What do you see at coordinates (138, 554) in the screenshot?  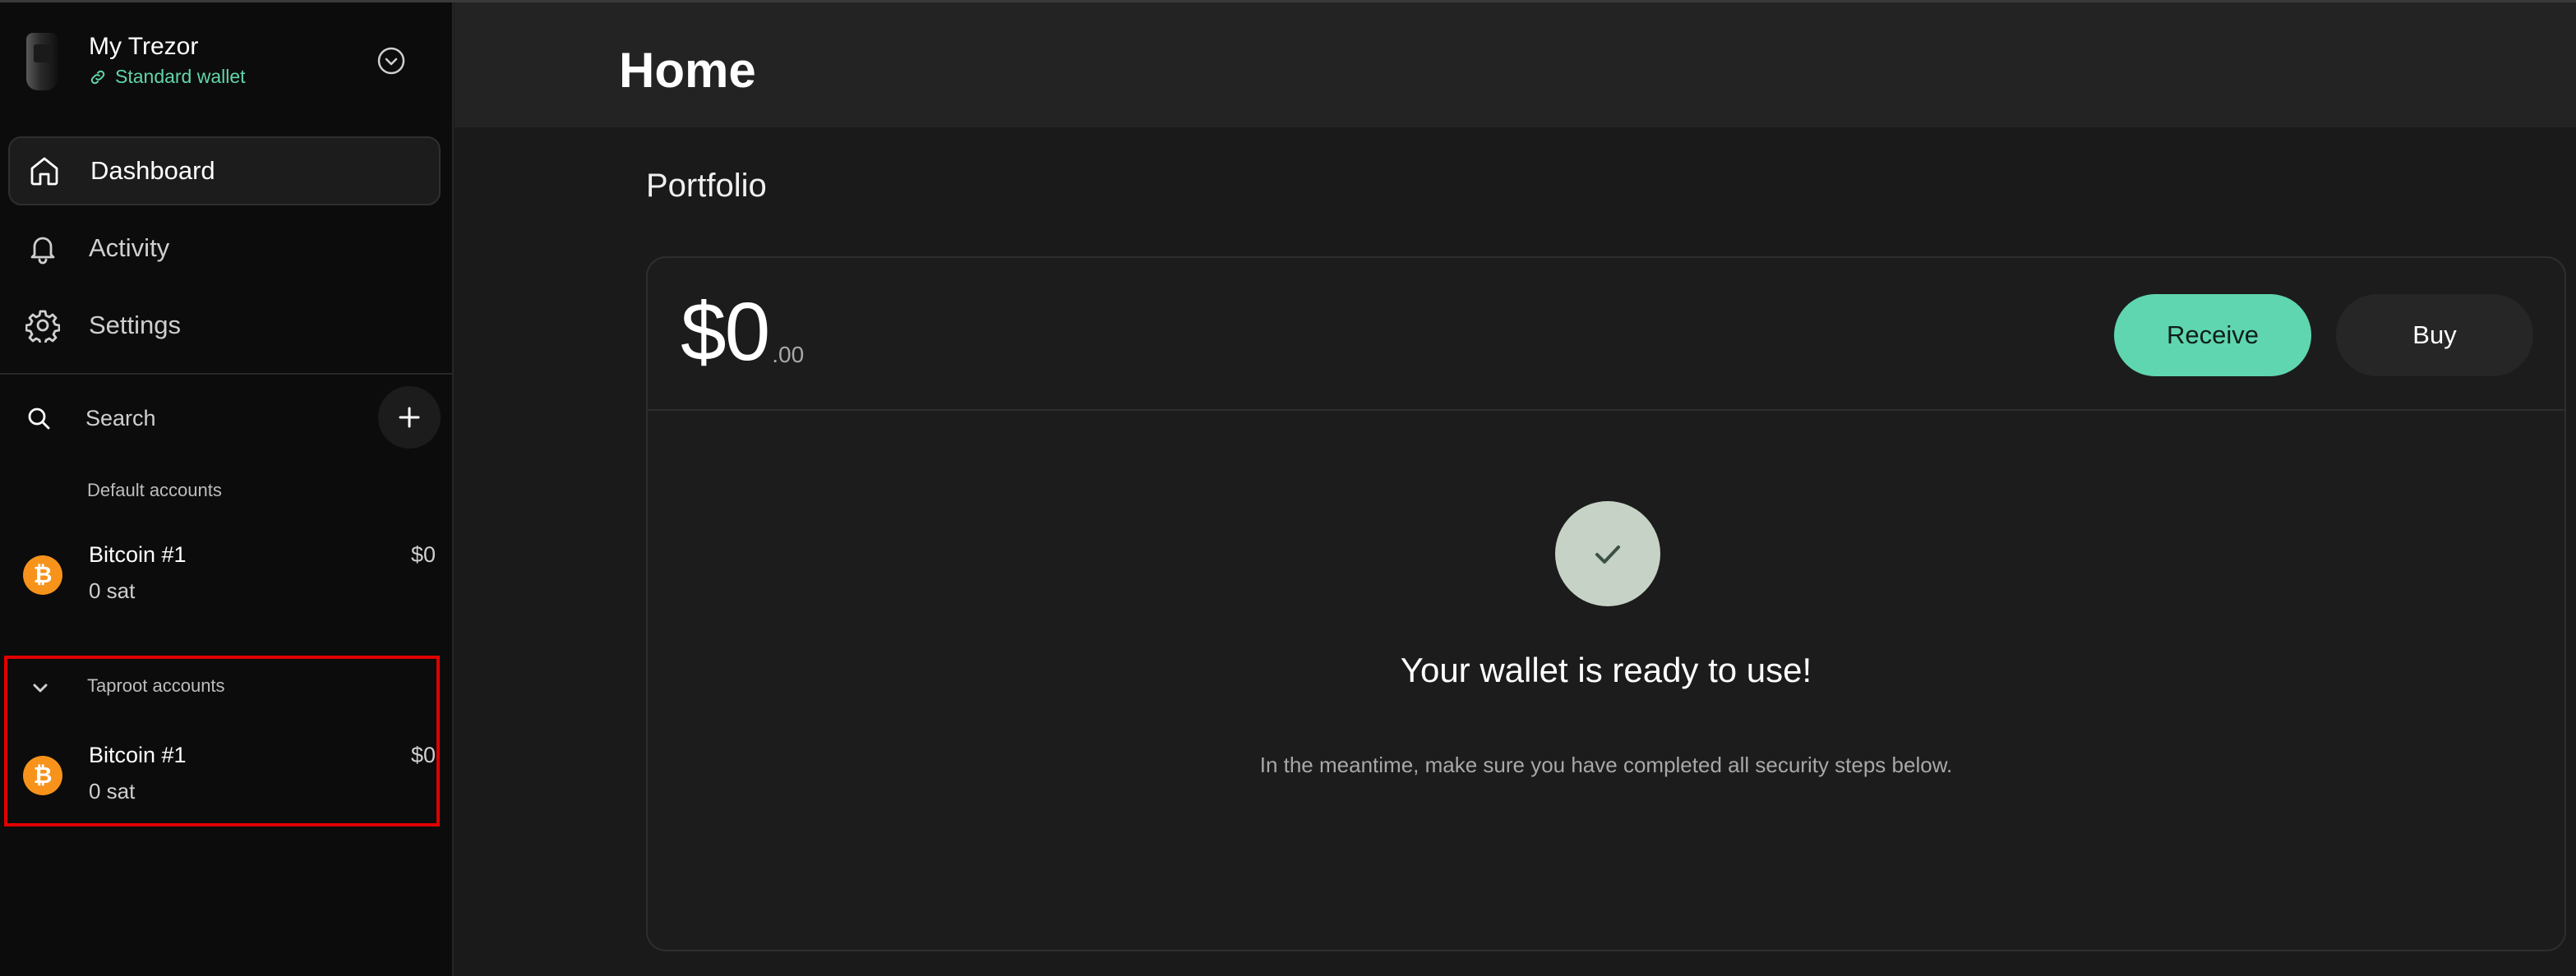 I see `account-name: Bitcoin #1` at bounding box center [138, 554].